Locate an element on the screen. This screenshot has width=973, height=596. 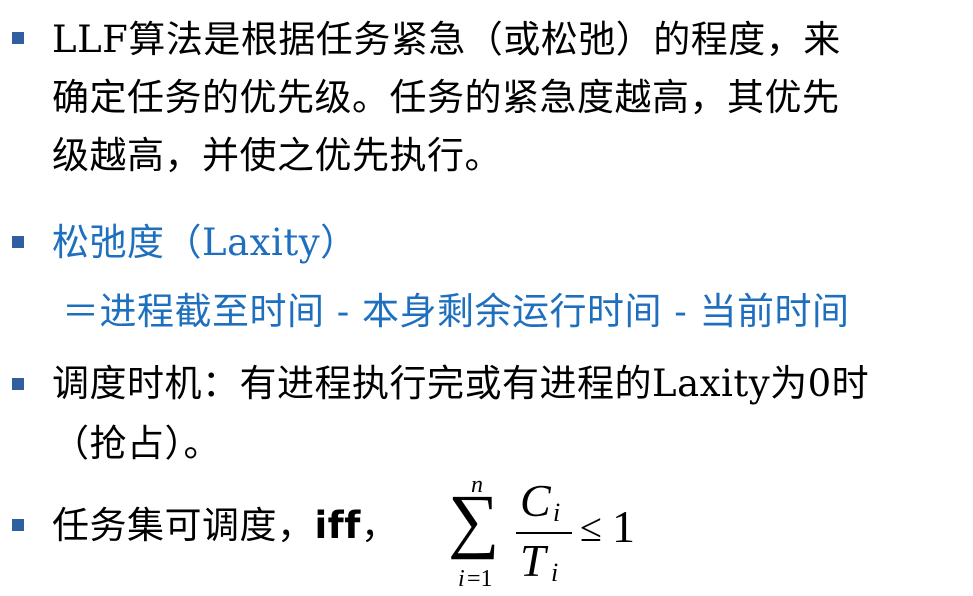
bullet-3-line-1: 调度时机：有进程执行完或有进程的Laxity为0时 is located at coordinates (461, 383).